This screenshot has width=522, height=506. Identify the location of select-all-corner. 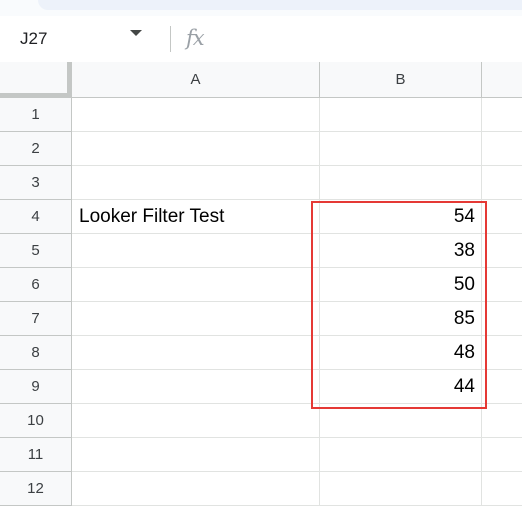
(36, 80).